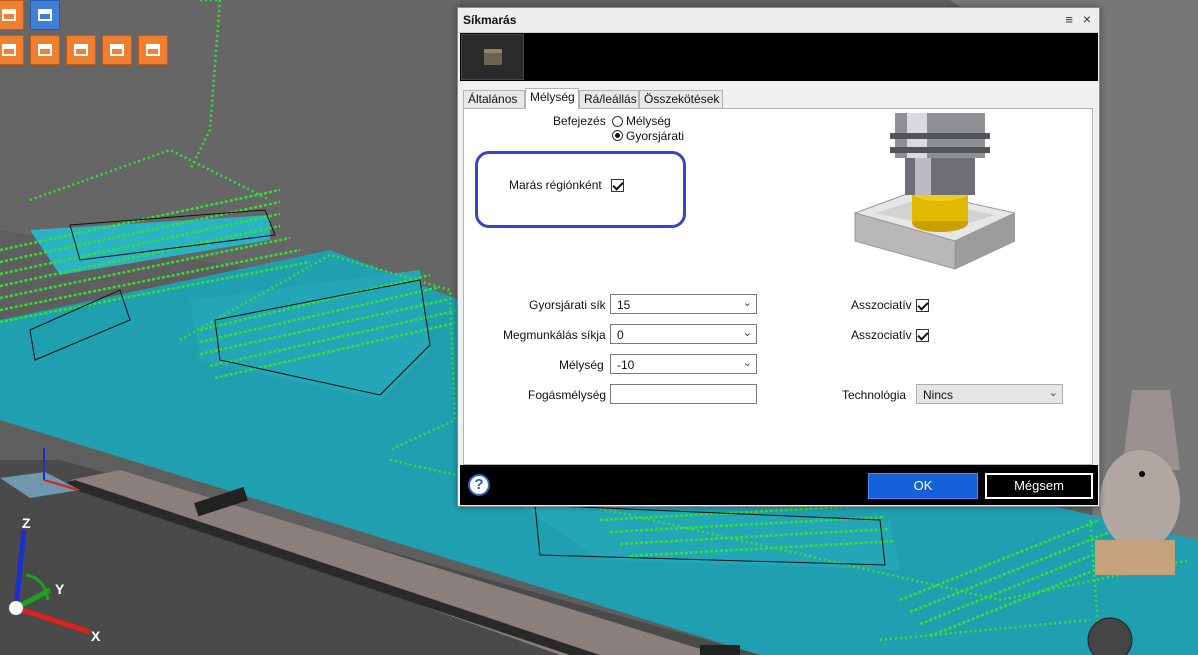 Image resolution: width=1198 pixels, height=655 pixels. Describe the element at coordinates (26, 523) in the screenshot. I see `axis-label-z: Z` at that location.